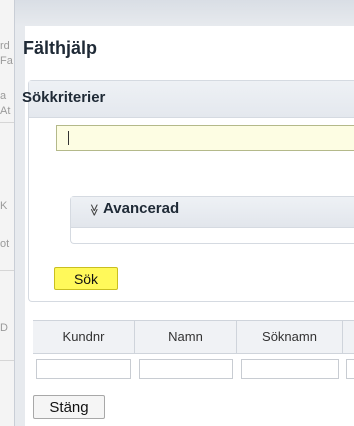 The height and width of the screenshot is (426, 354). I want to click on results-header-row: Kundnr Namn Söknamn, so click(193, 337).